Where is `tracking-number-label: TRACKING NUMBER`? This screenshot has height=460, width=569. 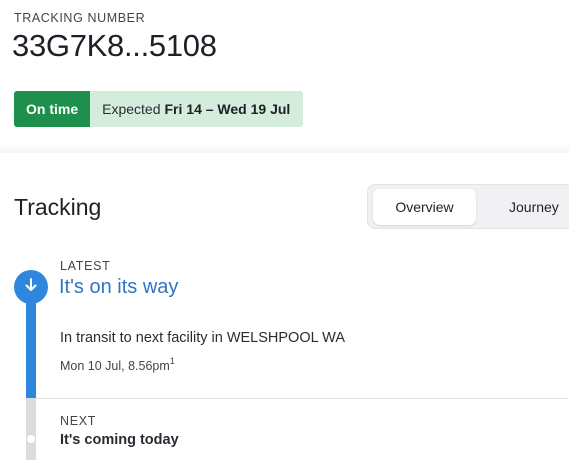
tracking-number-label: TRACKING NUMBER is located at coordinates (80, 18).